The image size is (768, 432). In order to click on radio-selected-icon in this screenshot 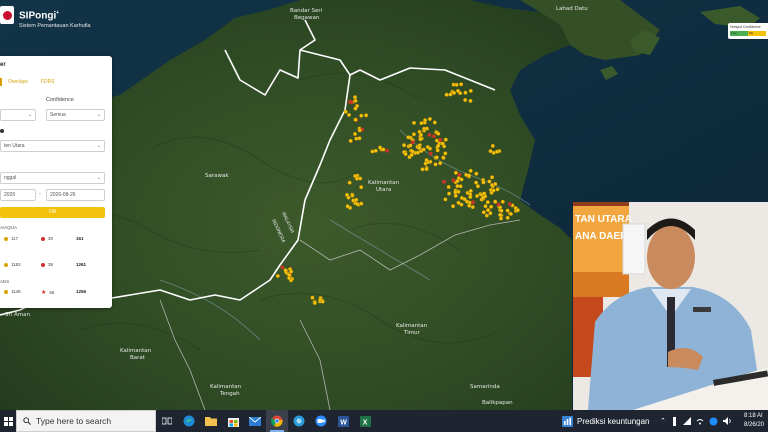, I will do `click(2, 131)`.